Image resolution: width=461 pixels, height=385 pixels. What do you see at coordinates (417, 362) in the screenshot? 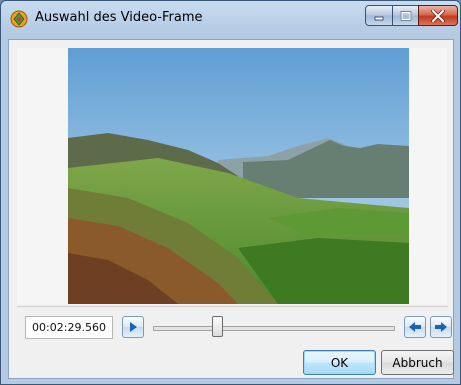
I see `cancel-button: Abbruch` at bounding box center [417, 362].